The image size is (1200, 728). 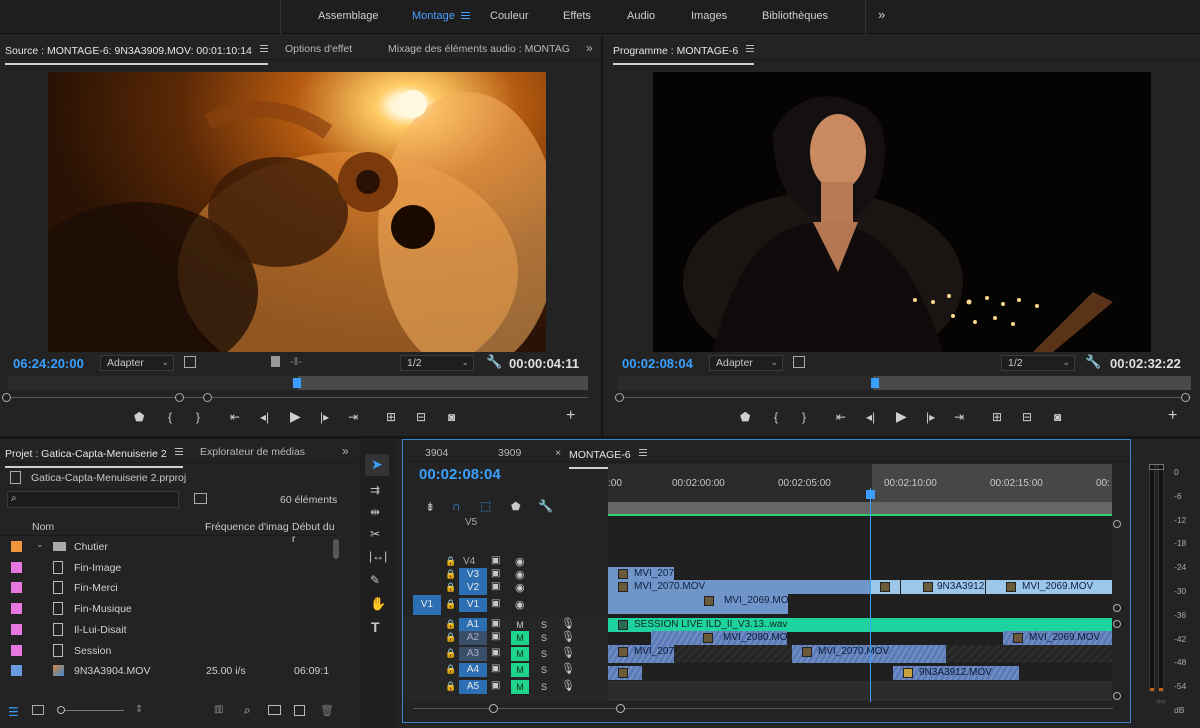 What do you see at coordinates (170, 651) in the screenshot?
I see `project-item: Session` at bounding box center [170, 651].